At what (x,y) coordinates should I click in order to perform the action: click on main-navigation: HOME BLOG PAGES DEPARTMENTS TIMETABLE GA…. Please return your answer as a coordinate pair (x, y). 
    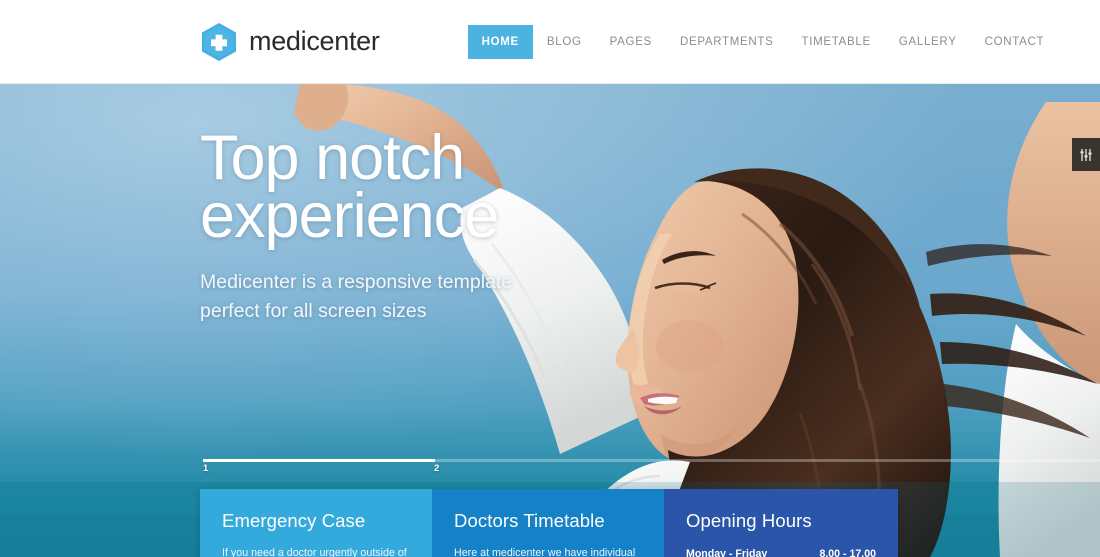
    Looking at the image, I should click on (763, 42).